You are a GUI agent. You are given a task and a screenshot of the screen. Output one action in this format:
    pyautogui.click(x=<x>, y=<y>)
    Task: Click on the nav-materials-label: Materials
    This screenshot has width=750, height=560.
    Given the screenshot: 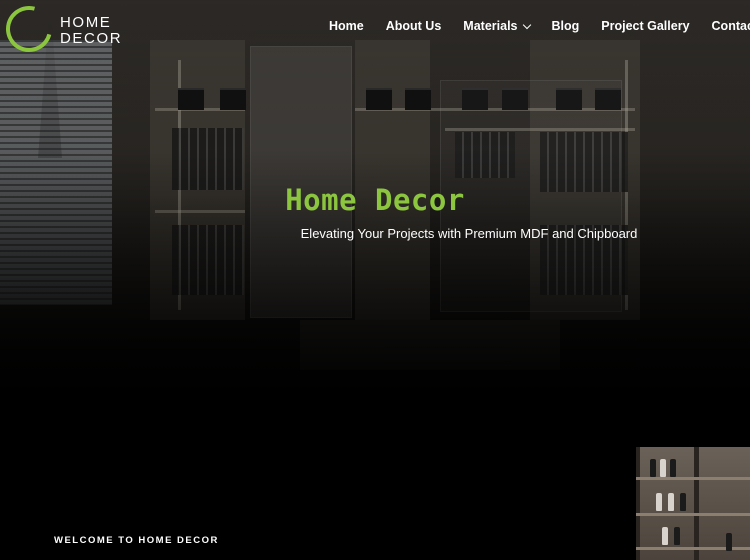 What is the action you would take?
    pyautogui.click(x=490, y=26)
    